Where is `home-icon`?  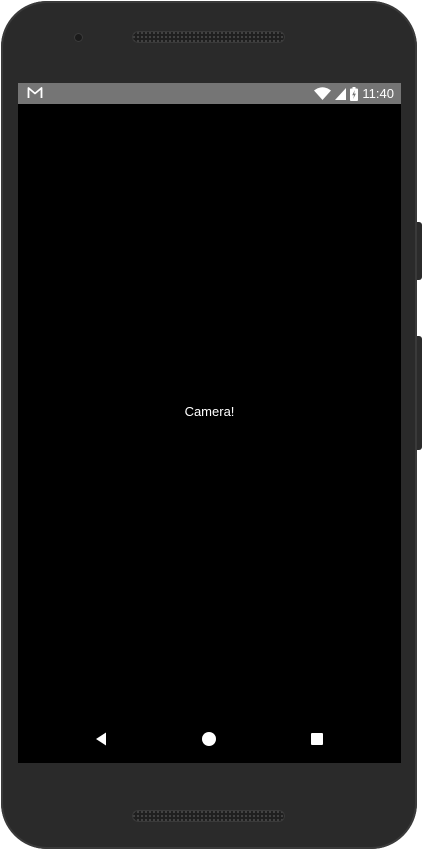 home-icon is located at coordinates (209, 739).